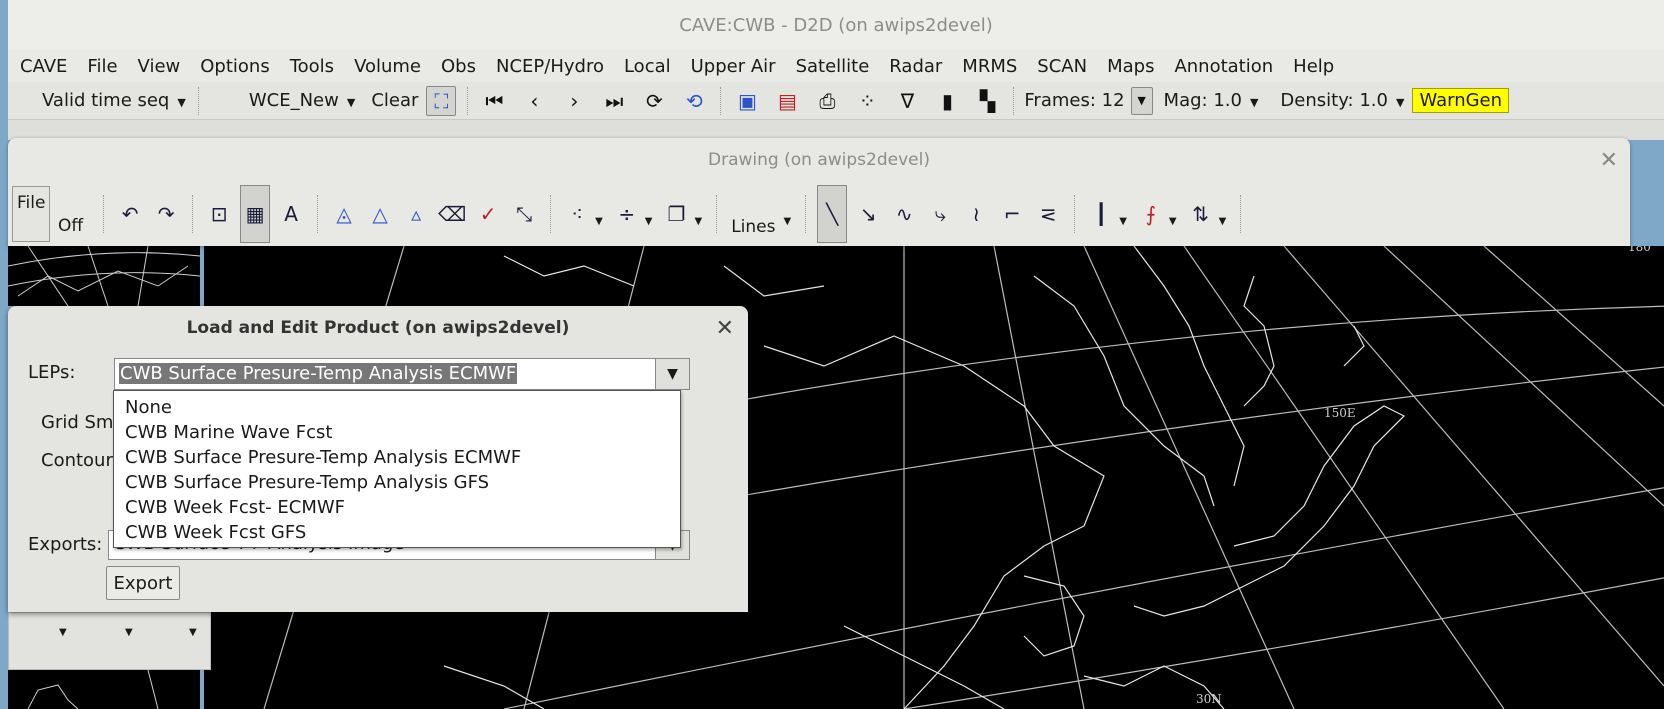  What do you see at coordinates (1342, 100) in the screenshot?
I see `density-select: Density: 1.0 ▼` at bounding box center [1342, 100].